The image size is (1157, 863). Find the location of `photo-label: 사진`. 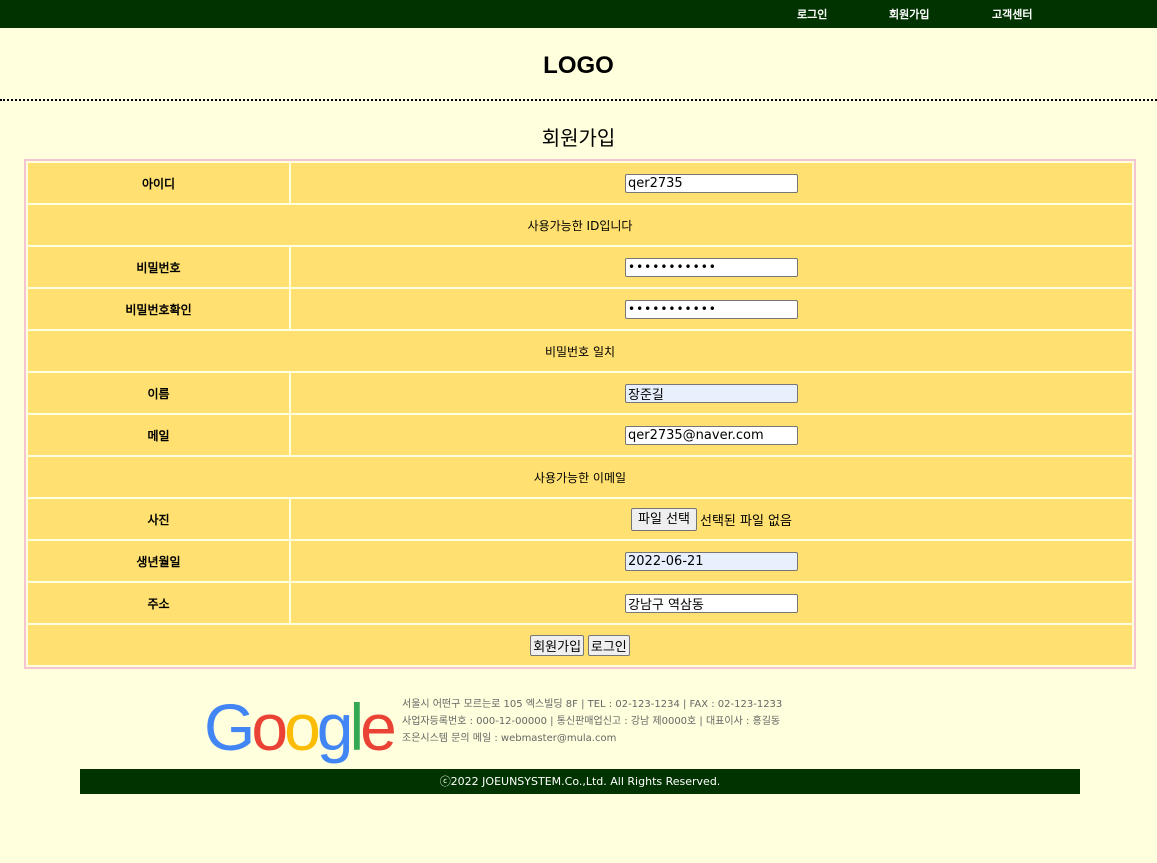

photo-label: 사진 is located at coordinates (158, 519).